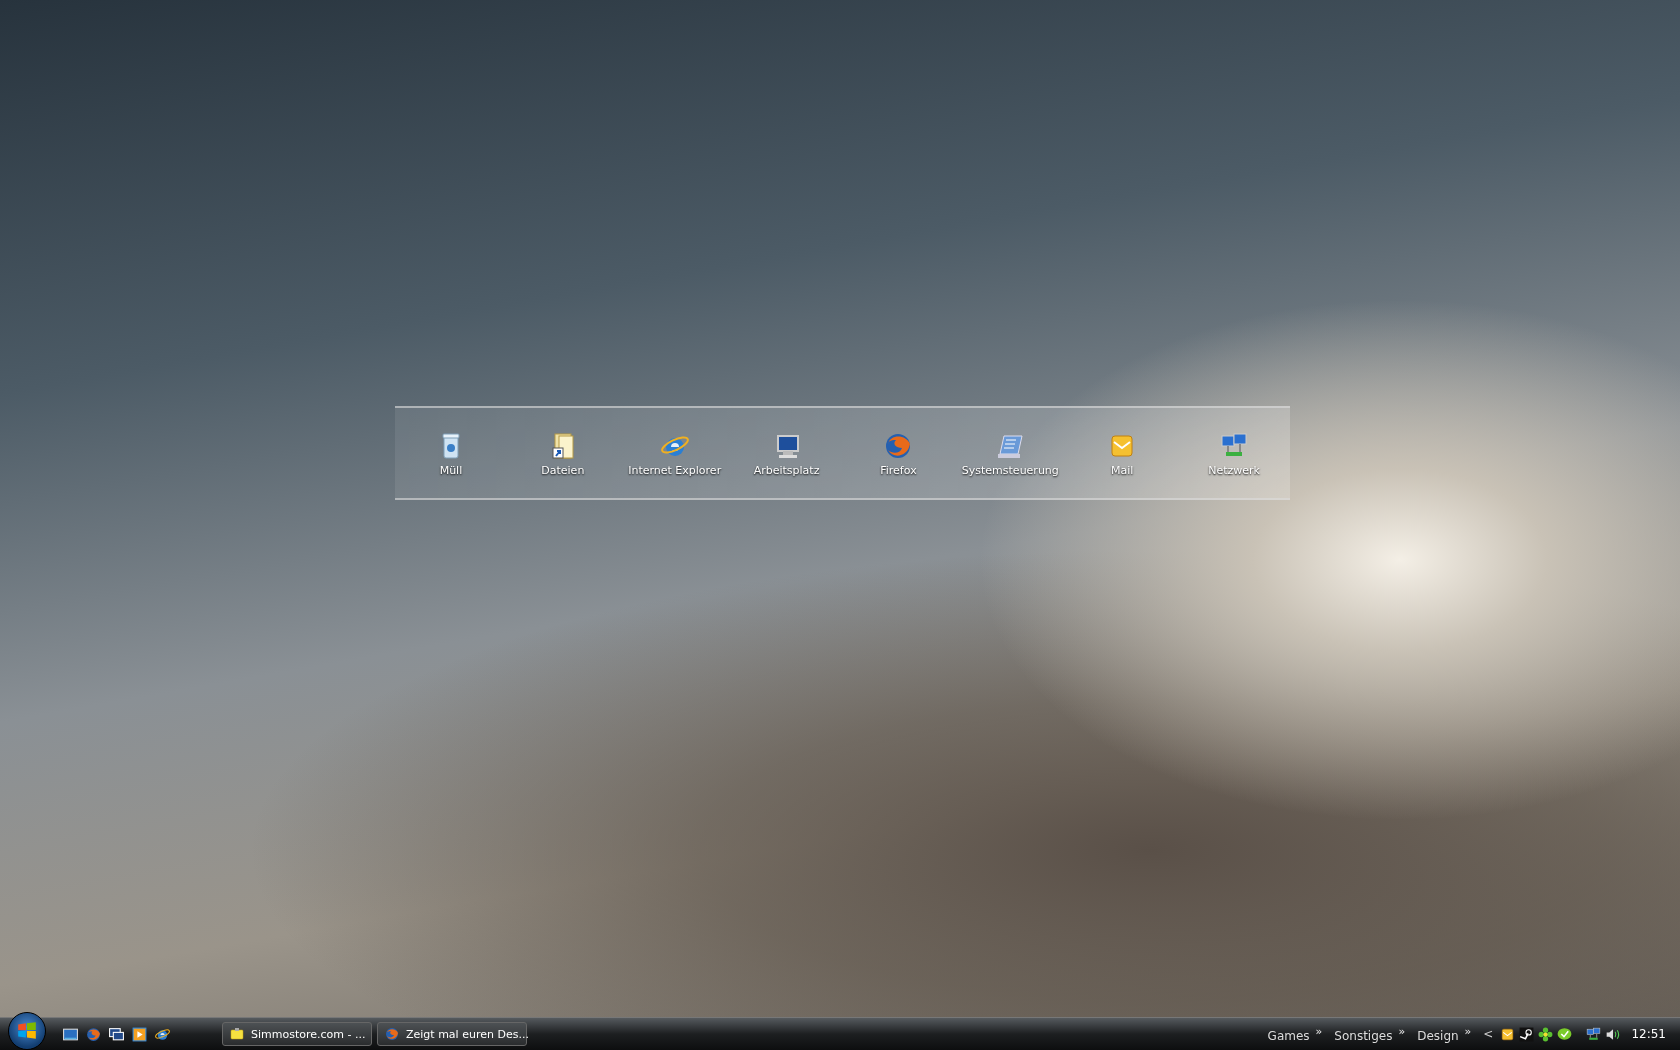 This screenshot has height=1050, width=1680. Describe the element at coordinates (1438, 1034) in the screenshot. I see `toolbar-label: Design` at that location.